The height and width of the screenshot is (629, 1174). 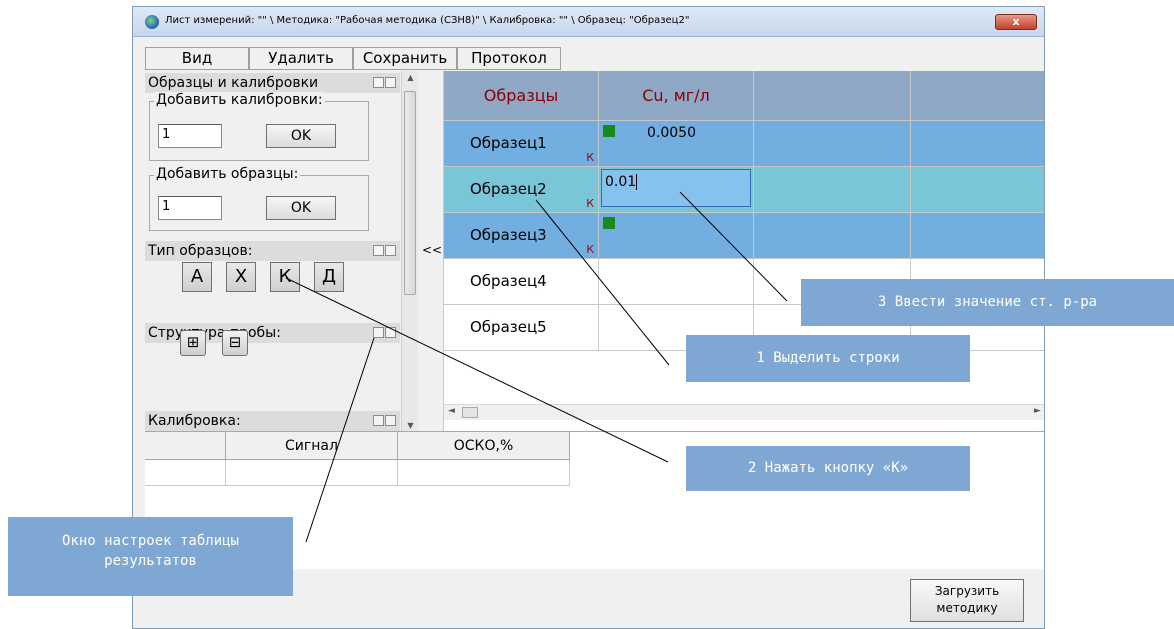 I want to click on cu-value-cell: 0.01, so click(x=676, y=190).